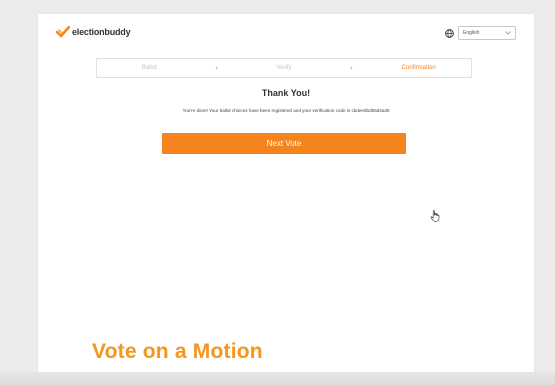  Describe the element at coordinates (177, 351) in the screenshot. I see `video-caption: Vote on a Motion` at that location.